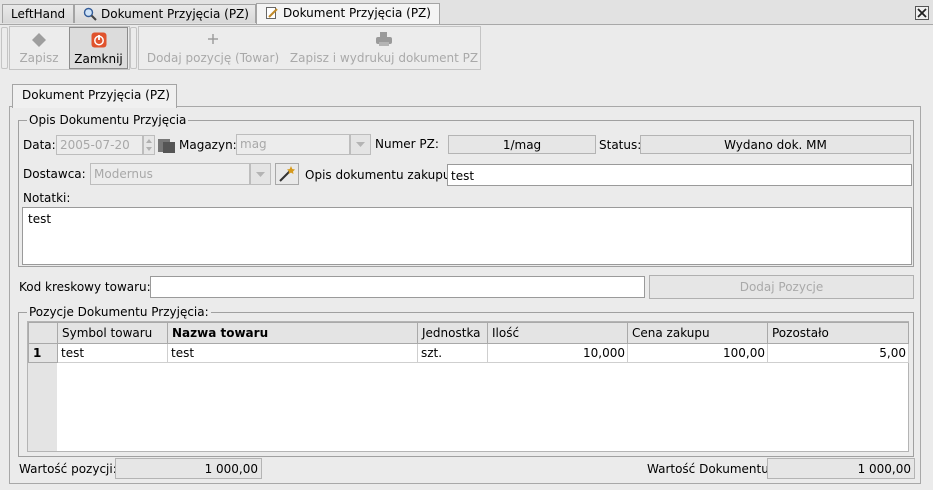 The height and width of the screenshot is (490, 933). What do you see at coordinates (697, 333) in the screenshot?
I see `column-header-price: Cena zakupu` at bounding box center [697, 333].